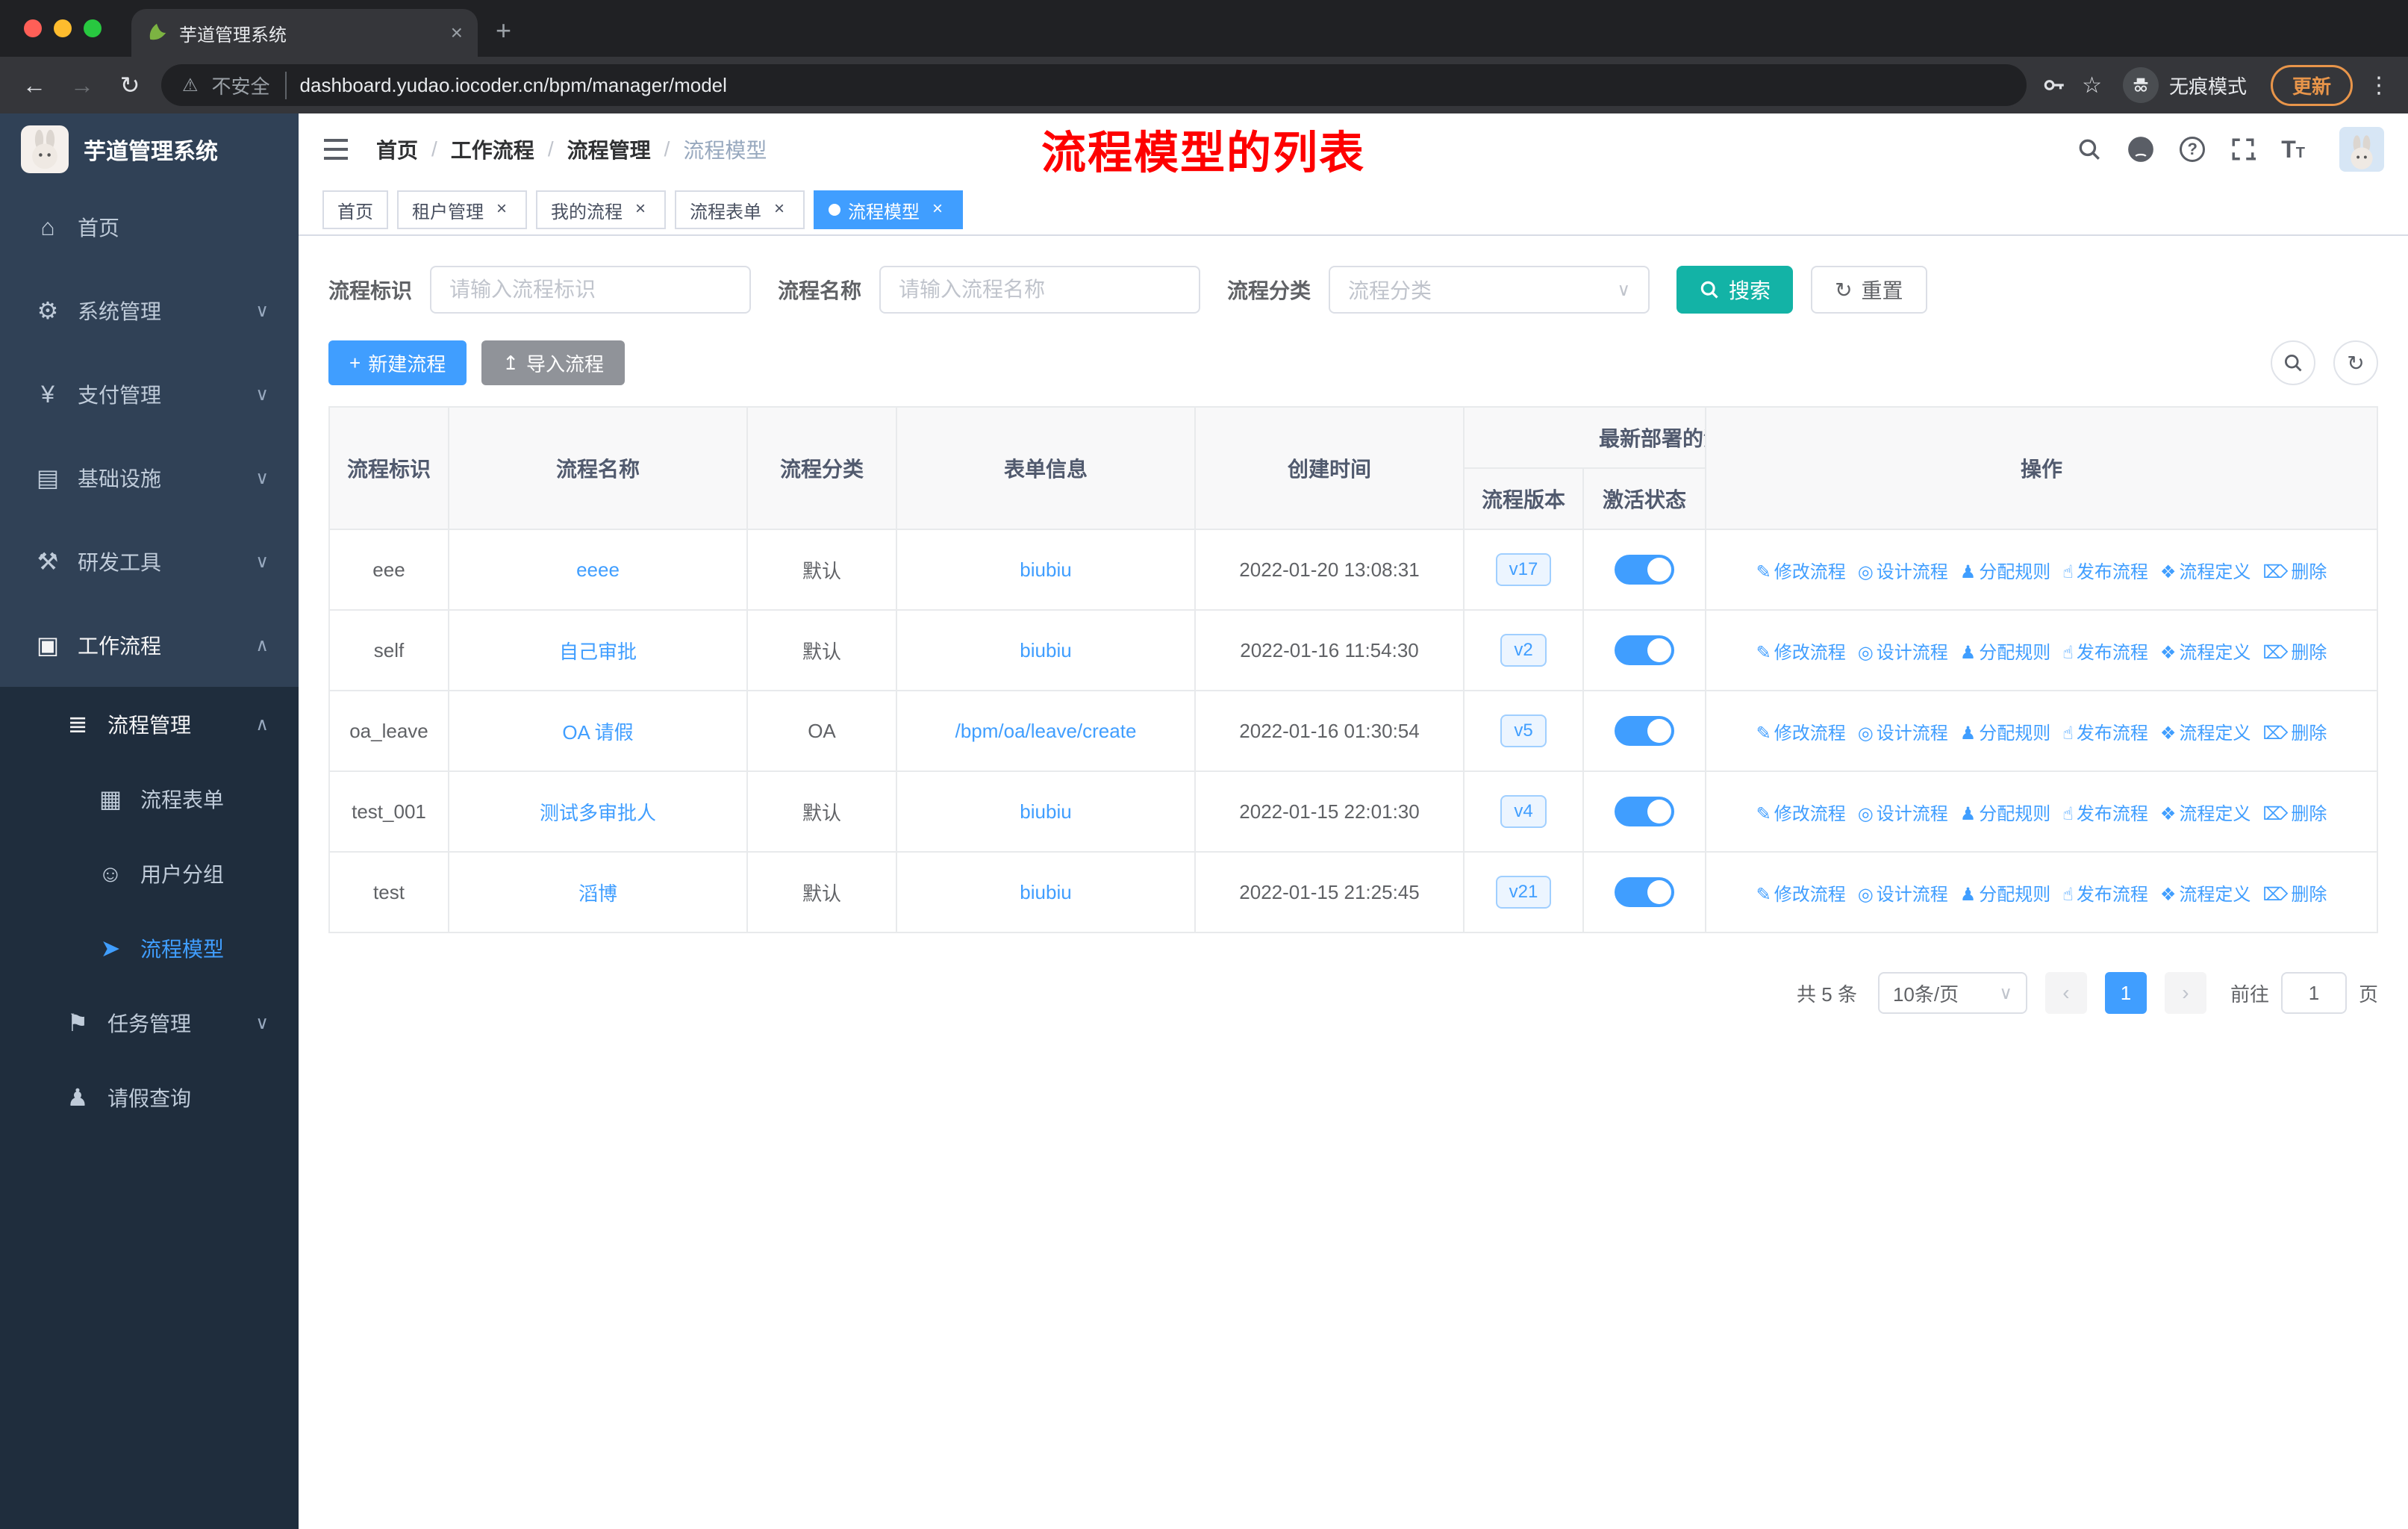  What do you see at coordinates (598, 652) in the screenshot?
I see `process-name-link: 自己审批` at bounding box center [598, 652].